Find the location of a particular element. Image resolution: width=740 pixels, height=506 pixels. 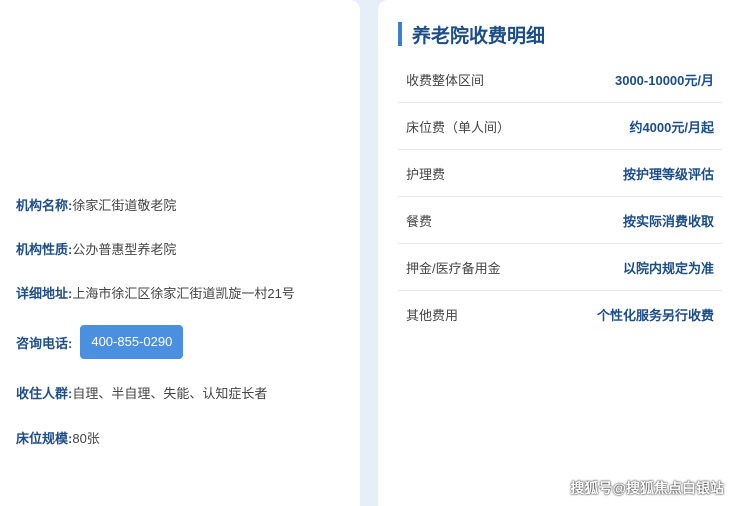

fee-name: 床位费（单人间） is located at coordinates (458, 127).